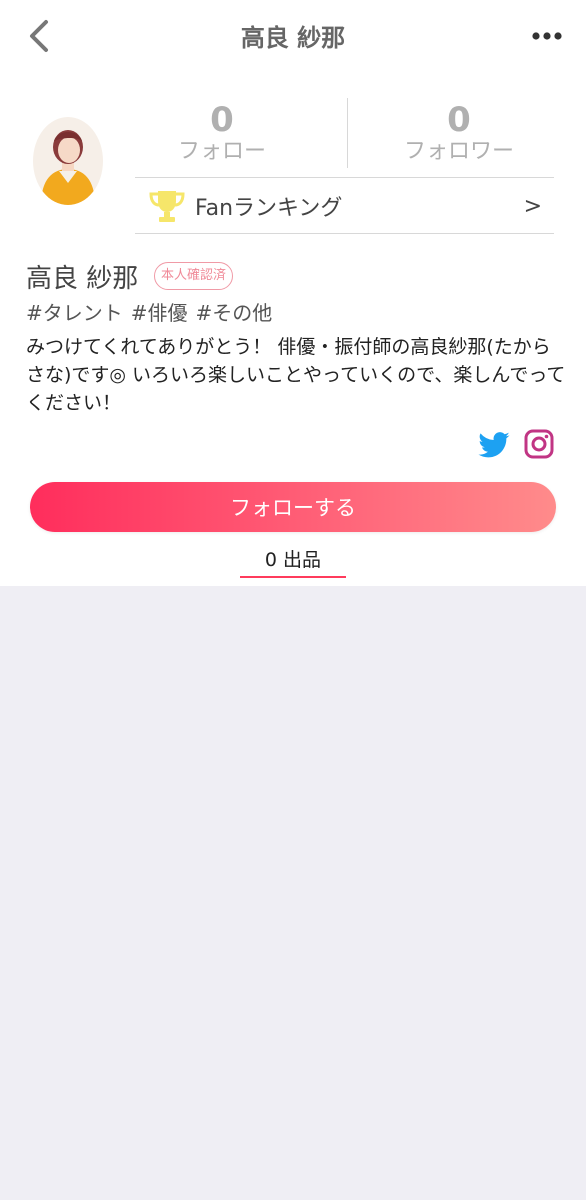 The image size is (586, 1200). What do you see at coordinates (459, 120) in the screenshot?
I see `followers-count: 0` at bounding box center [459, 120].